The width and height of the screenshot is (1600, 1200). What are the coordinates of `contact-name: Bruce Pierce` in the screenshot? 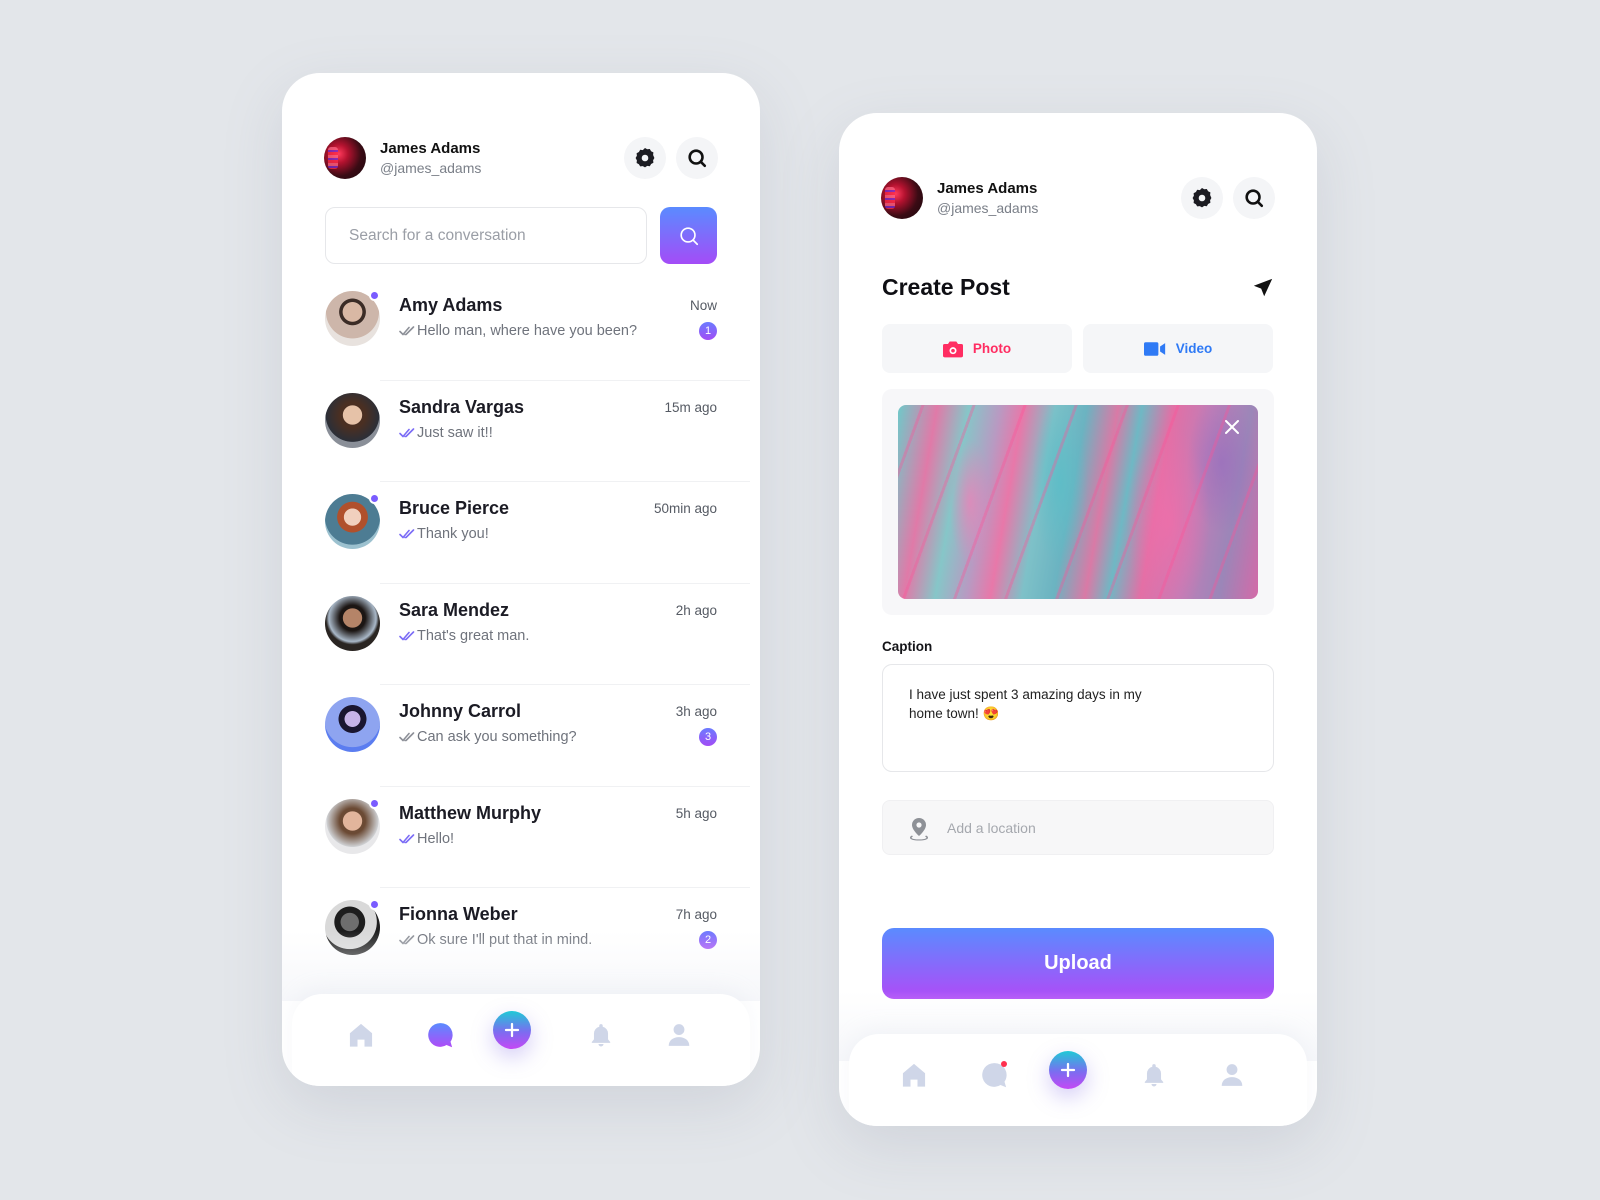 It's located at (454, 508).